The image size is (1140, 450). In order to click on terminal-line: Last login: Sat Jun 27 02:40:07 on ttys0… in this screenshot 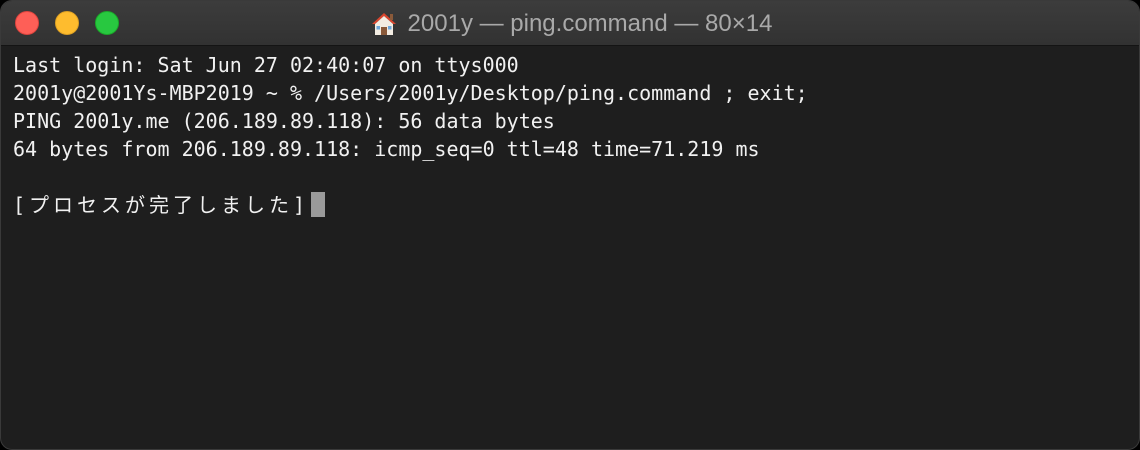, I will do `click(266, 65)`.